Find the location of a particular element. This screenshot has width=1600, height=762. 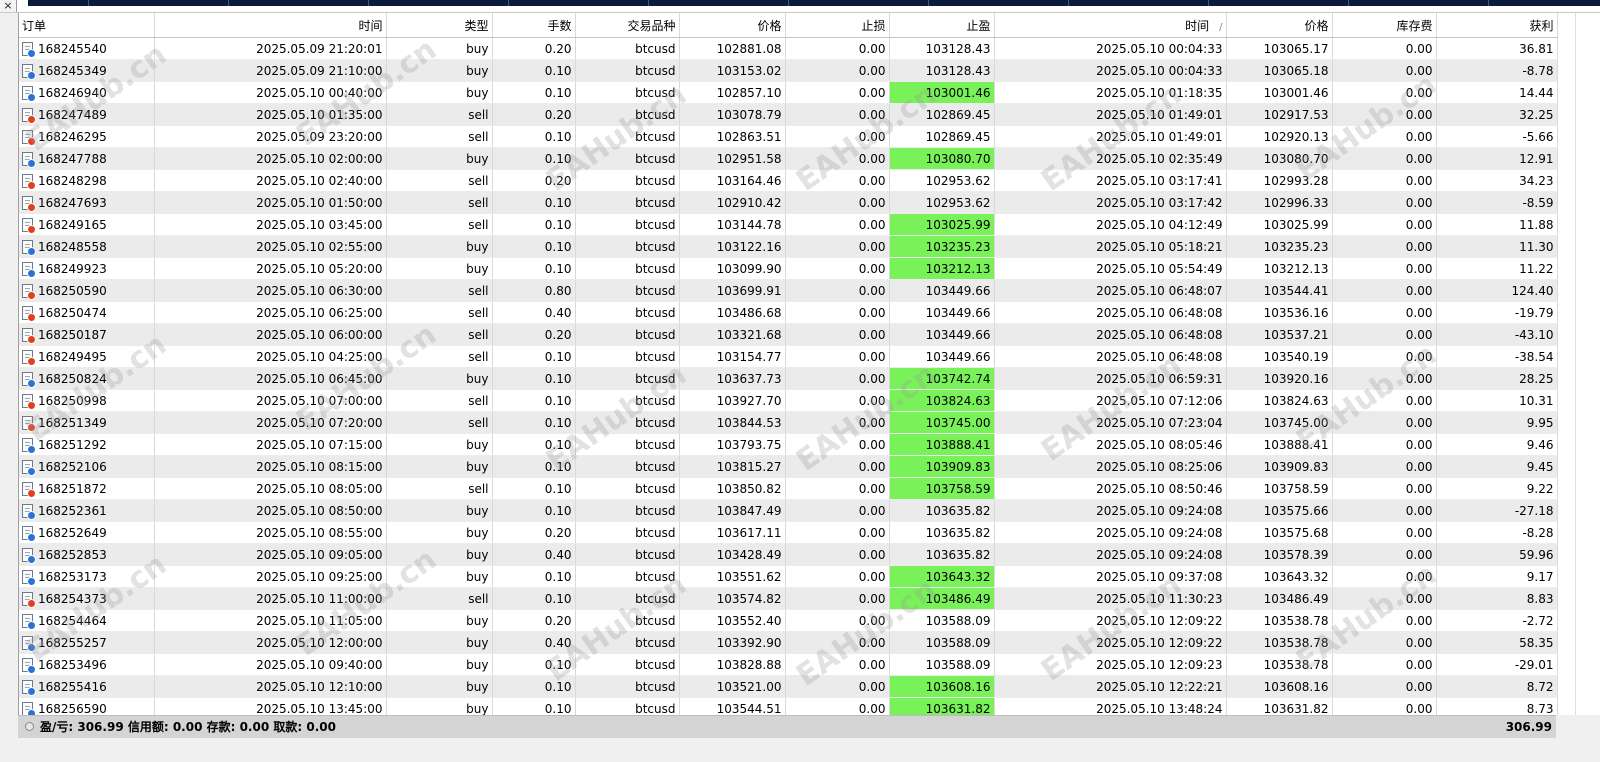

column-header-sl: 止损 is located at coordinates (837, 25).